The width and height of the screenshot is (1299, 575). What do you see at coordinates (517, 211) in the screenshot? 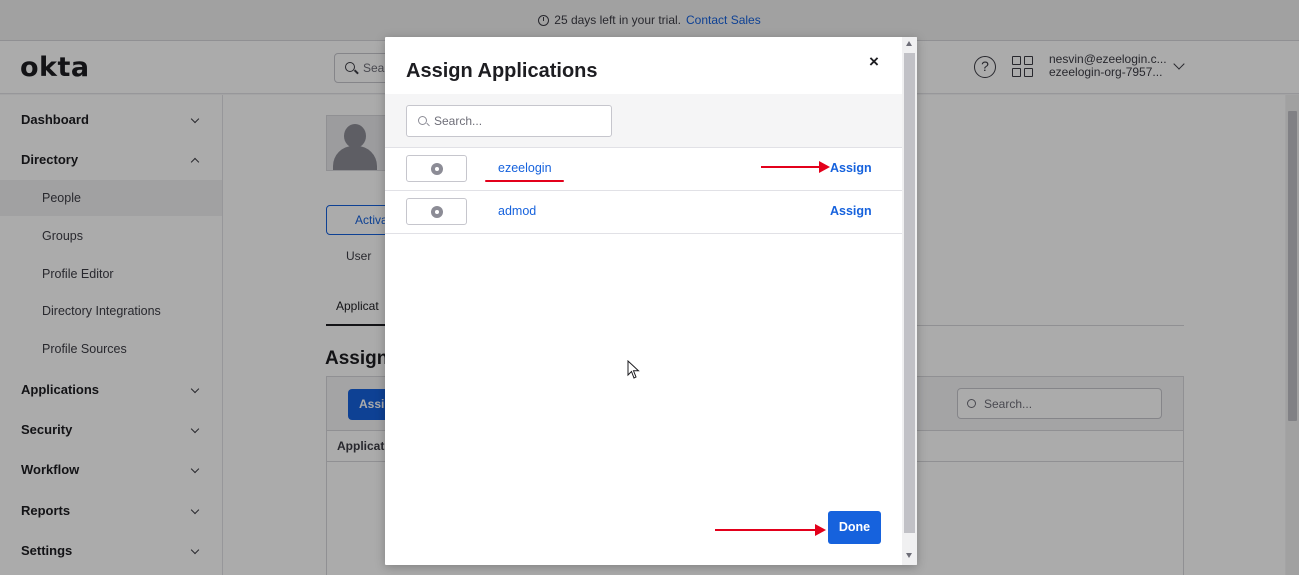
I see `app-name-link: admod` at bounding box center [517, 211].